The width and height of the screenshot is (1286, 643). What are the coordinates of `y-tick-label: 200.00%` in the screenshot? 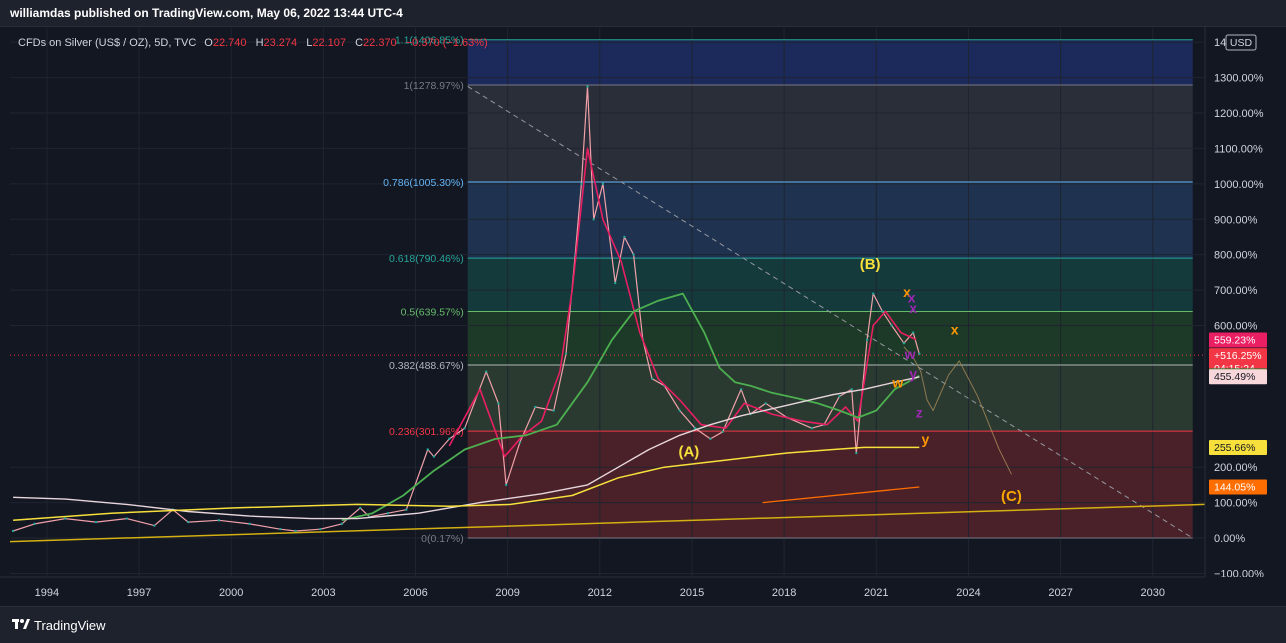 It's located at (1236, 468).